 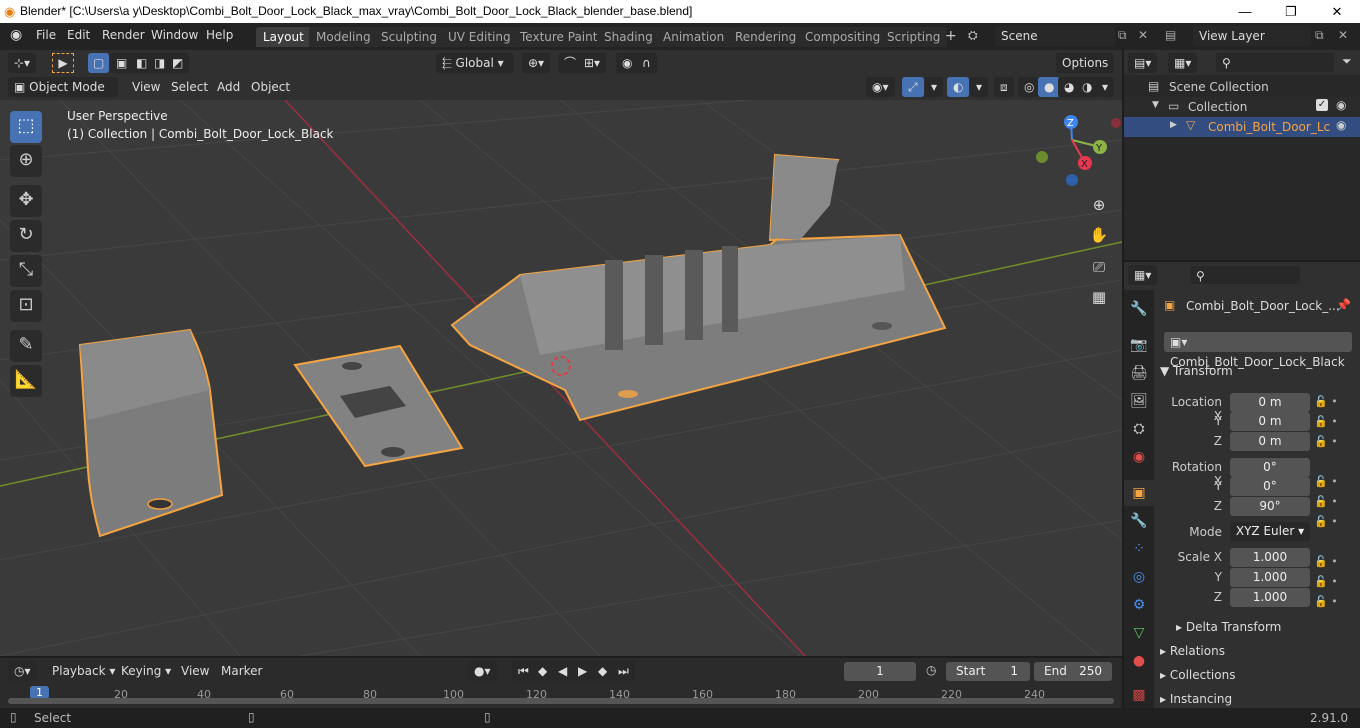 What do you see at coordinates (1143, 275) in the screenshot?
I see `properties-editor-icon: ▦▾` at bounding box center [1143, 275].